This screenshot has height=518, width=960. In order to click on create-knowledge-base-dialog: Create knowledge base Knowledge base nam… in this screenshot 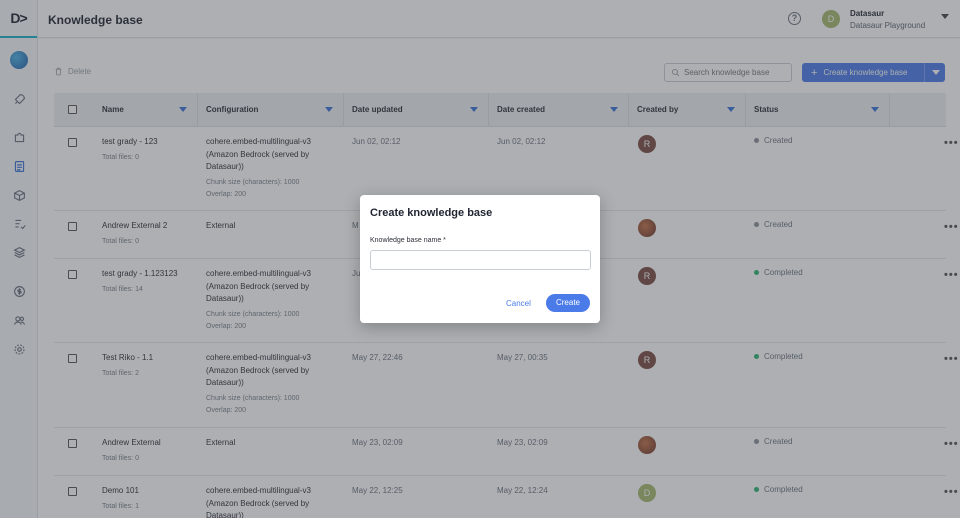, I will do `click(480, 259)`.